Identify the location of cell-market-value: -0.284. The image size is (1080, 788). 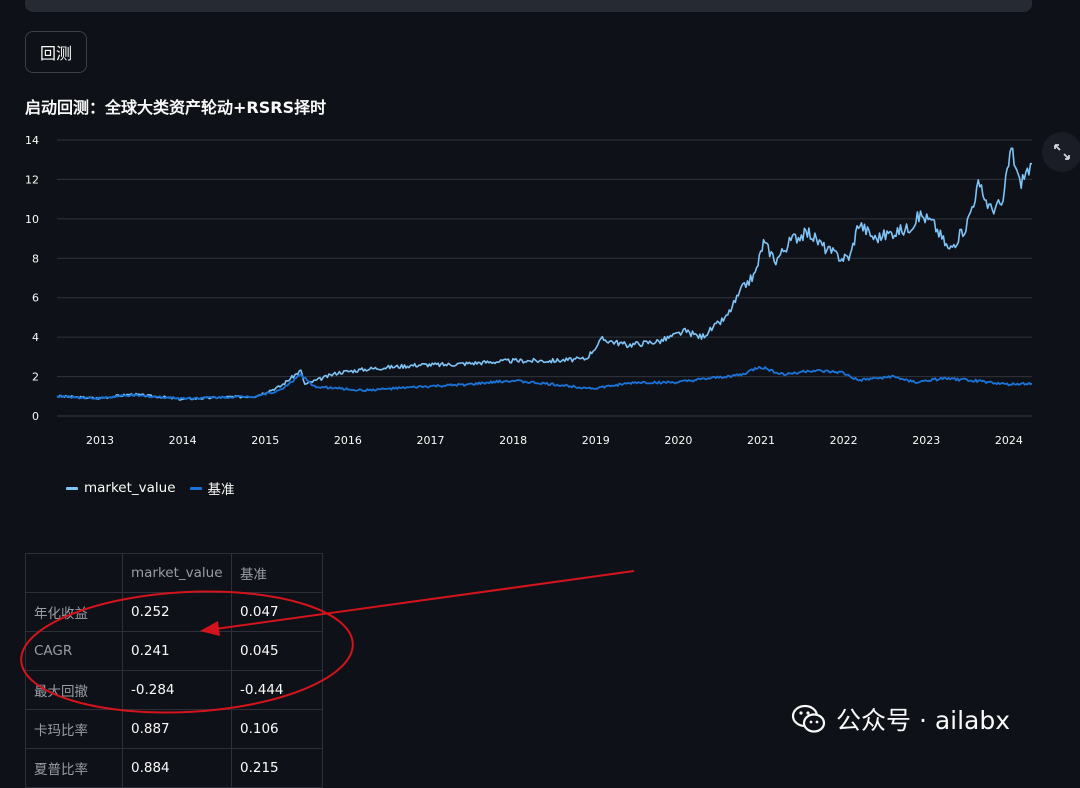
(177, 690).